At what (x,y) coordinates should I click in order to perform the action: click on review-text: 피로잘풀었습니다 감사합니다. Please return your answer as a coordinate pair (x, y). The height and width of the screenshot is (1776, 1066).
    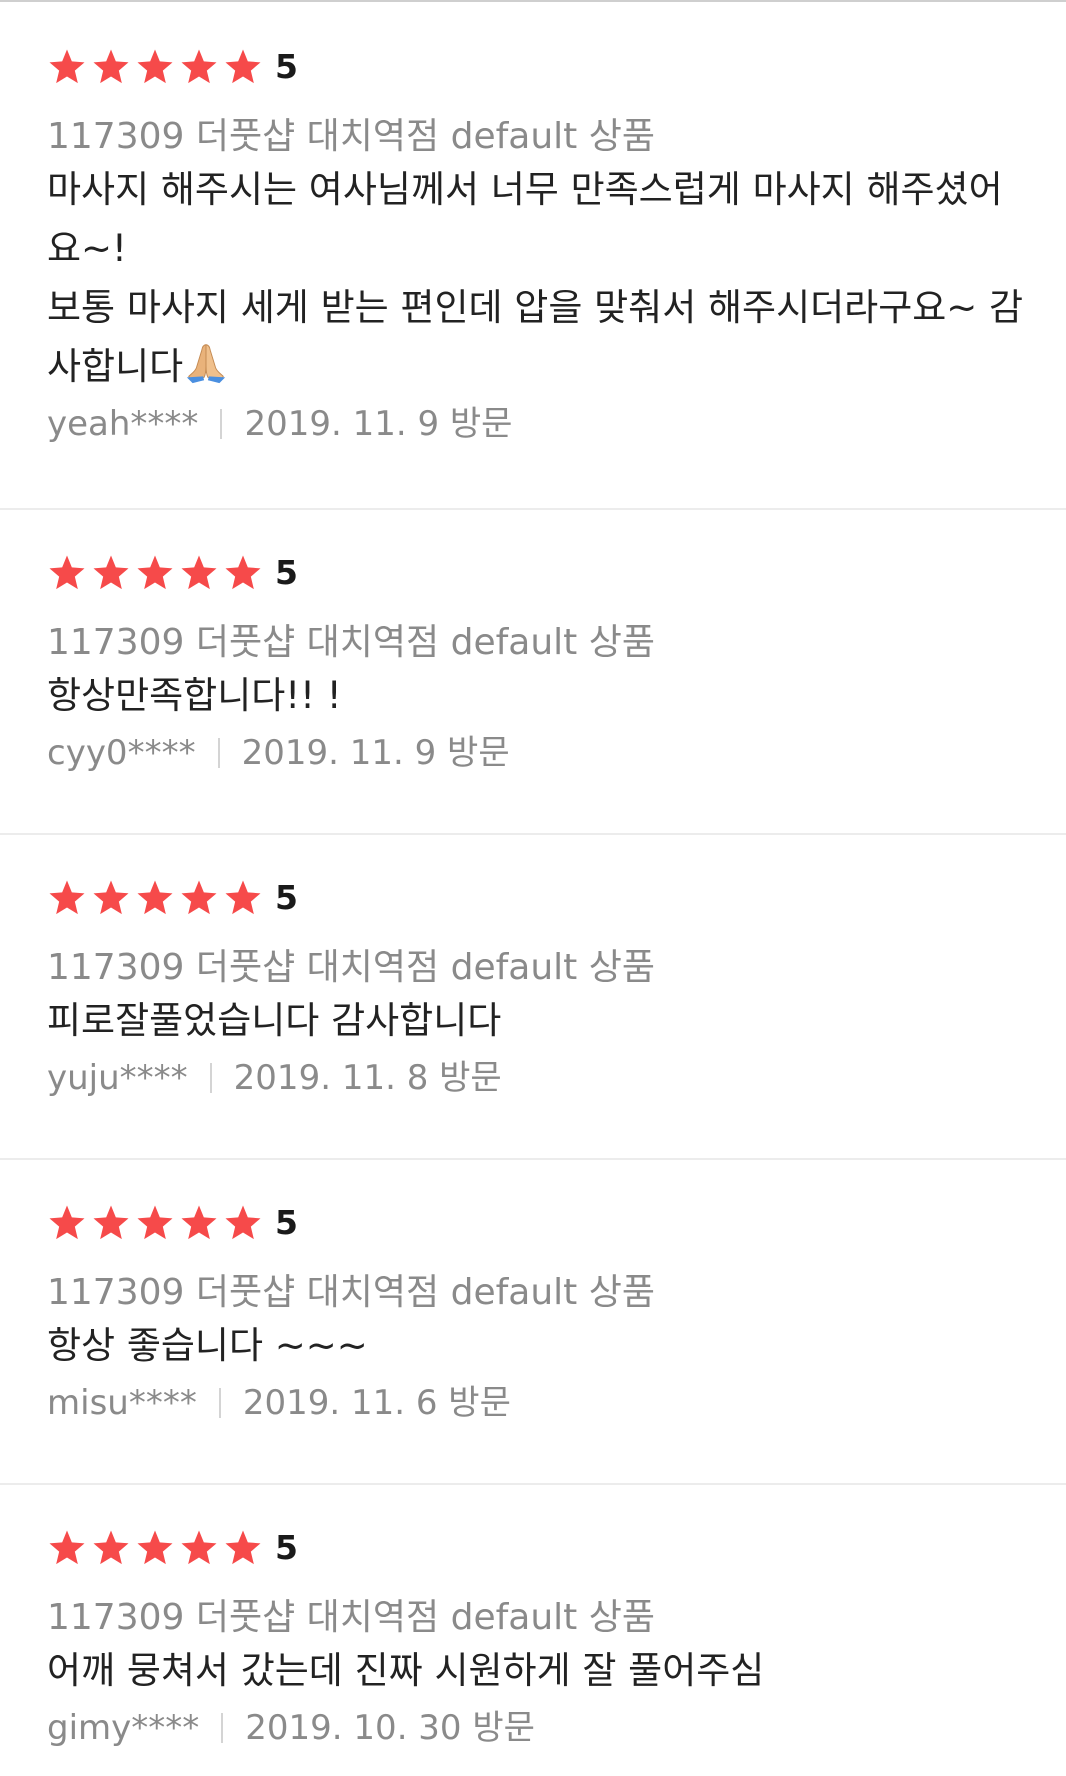
    Looking at the image, I should click on (536, 1020).